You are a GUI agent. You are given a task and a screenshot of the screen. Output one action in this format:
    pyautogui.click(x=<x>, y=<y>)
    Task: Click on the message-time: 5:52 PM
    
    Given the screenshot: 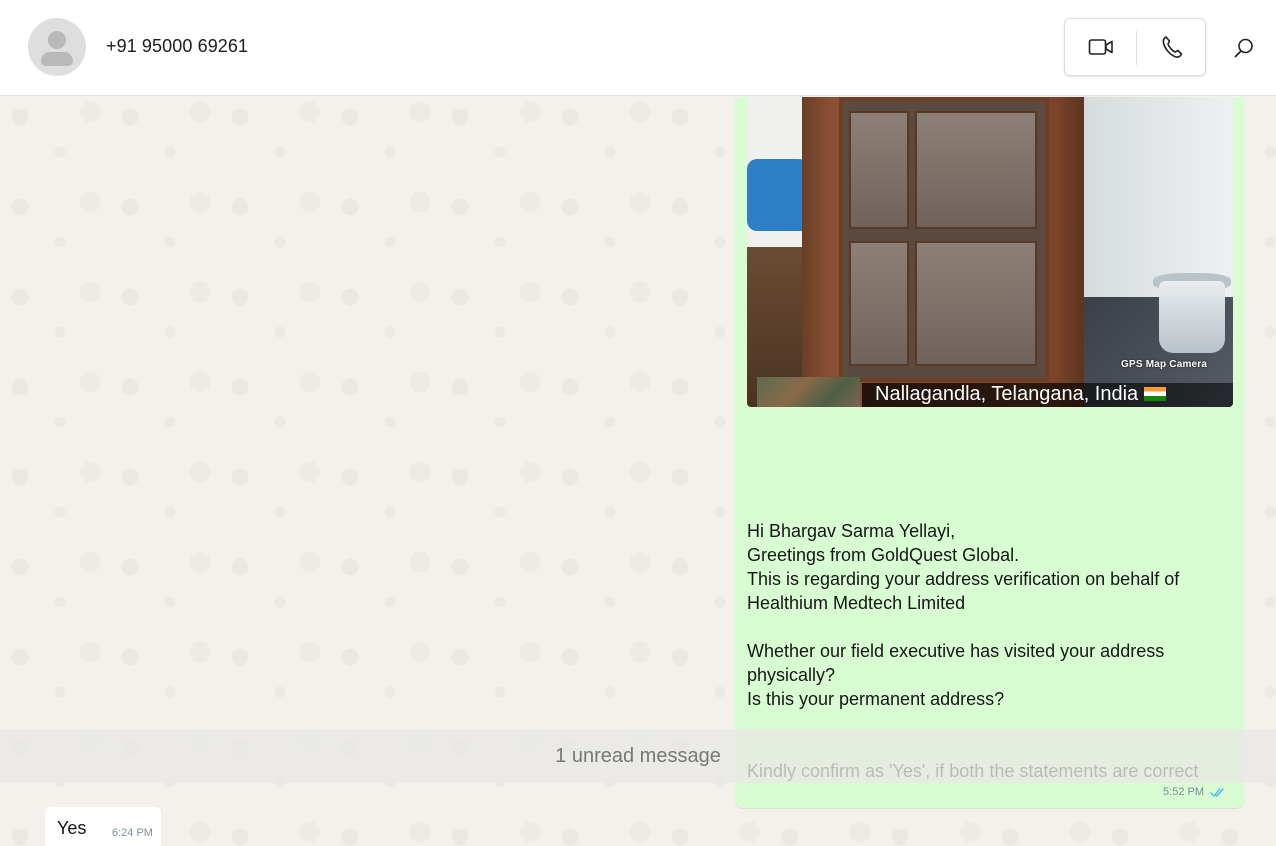 What is the action you would take?
    pyautogui.click(x=1183, y=792)
    